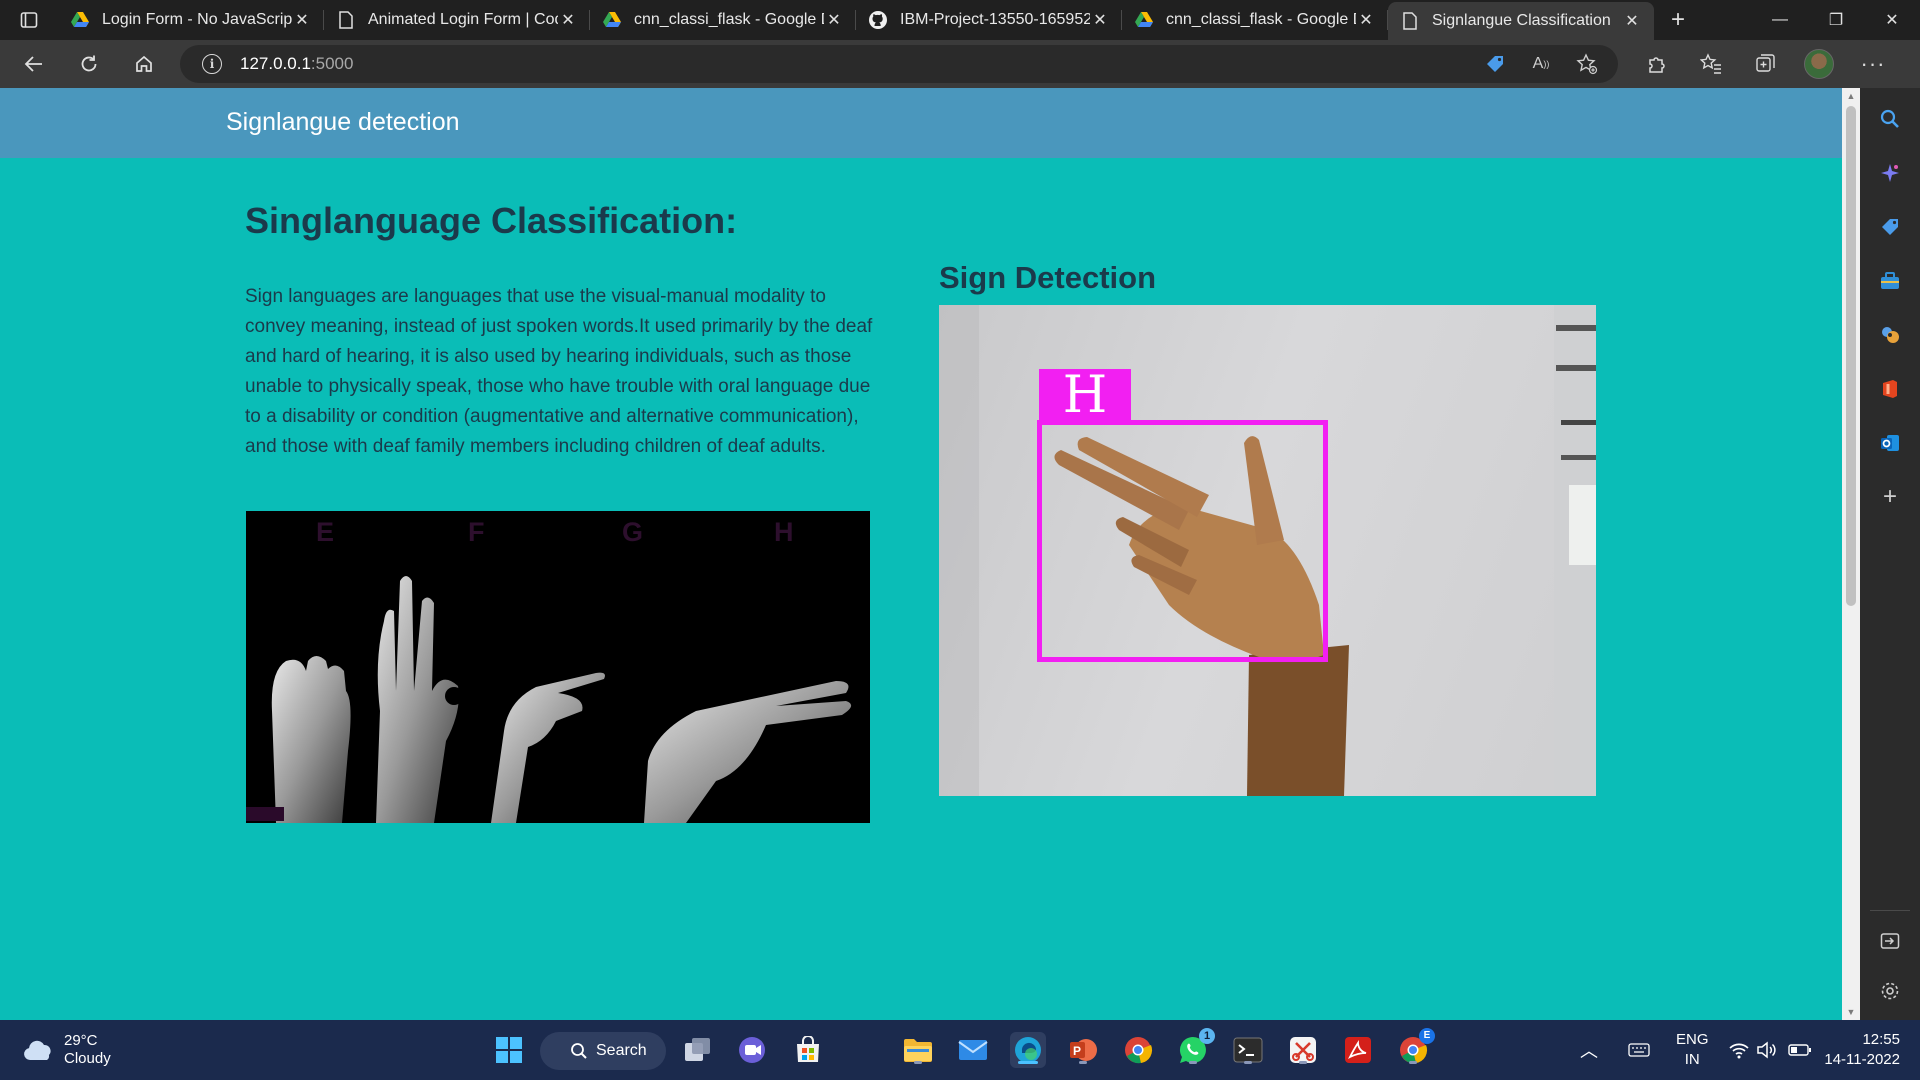 This screenshot has height=1080, width=1920. What do you see at coordinates (1692, 1050) in the screenshot?
I see `language-indicator: ENG IN` at bounding box center [1692, 1050].